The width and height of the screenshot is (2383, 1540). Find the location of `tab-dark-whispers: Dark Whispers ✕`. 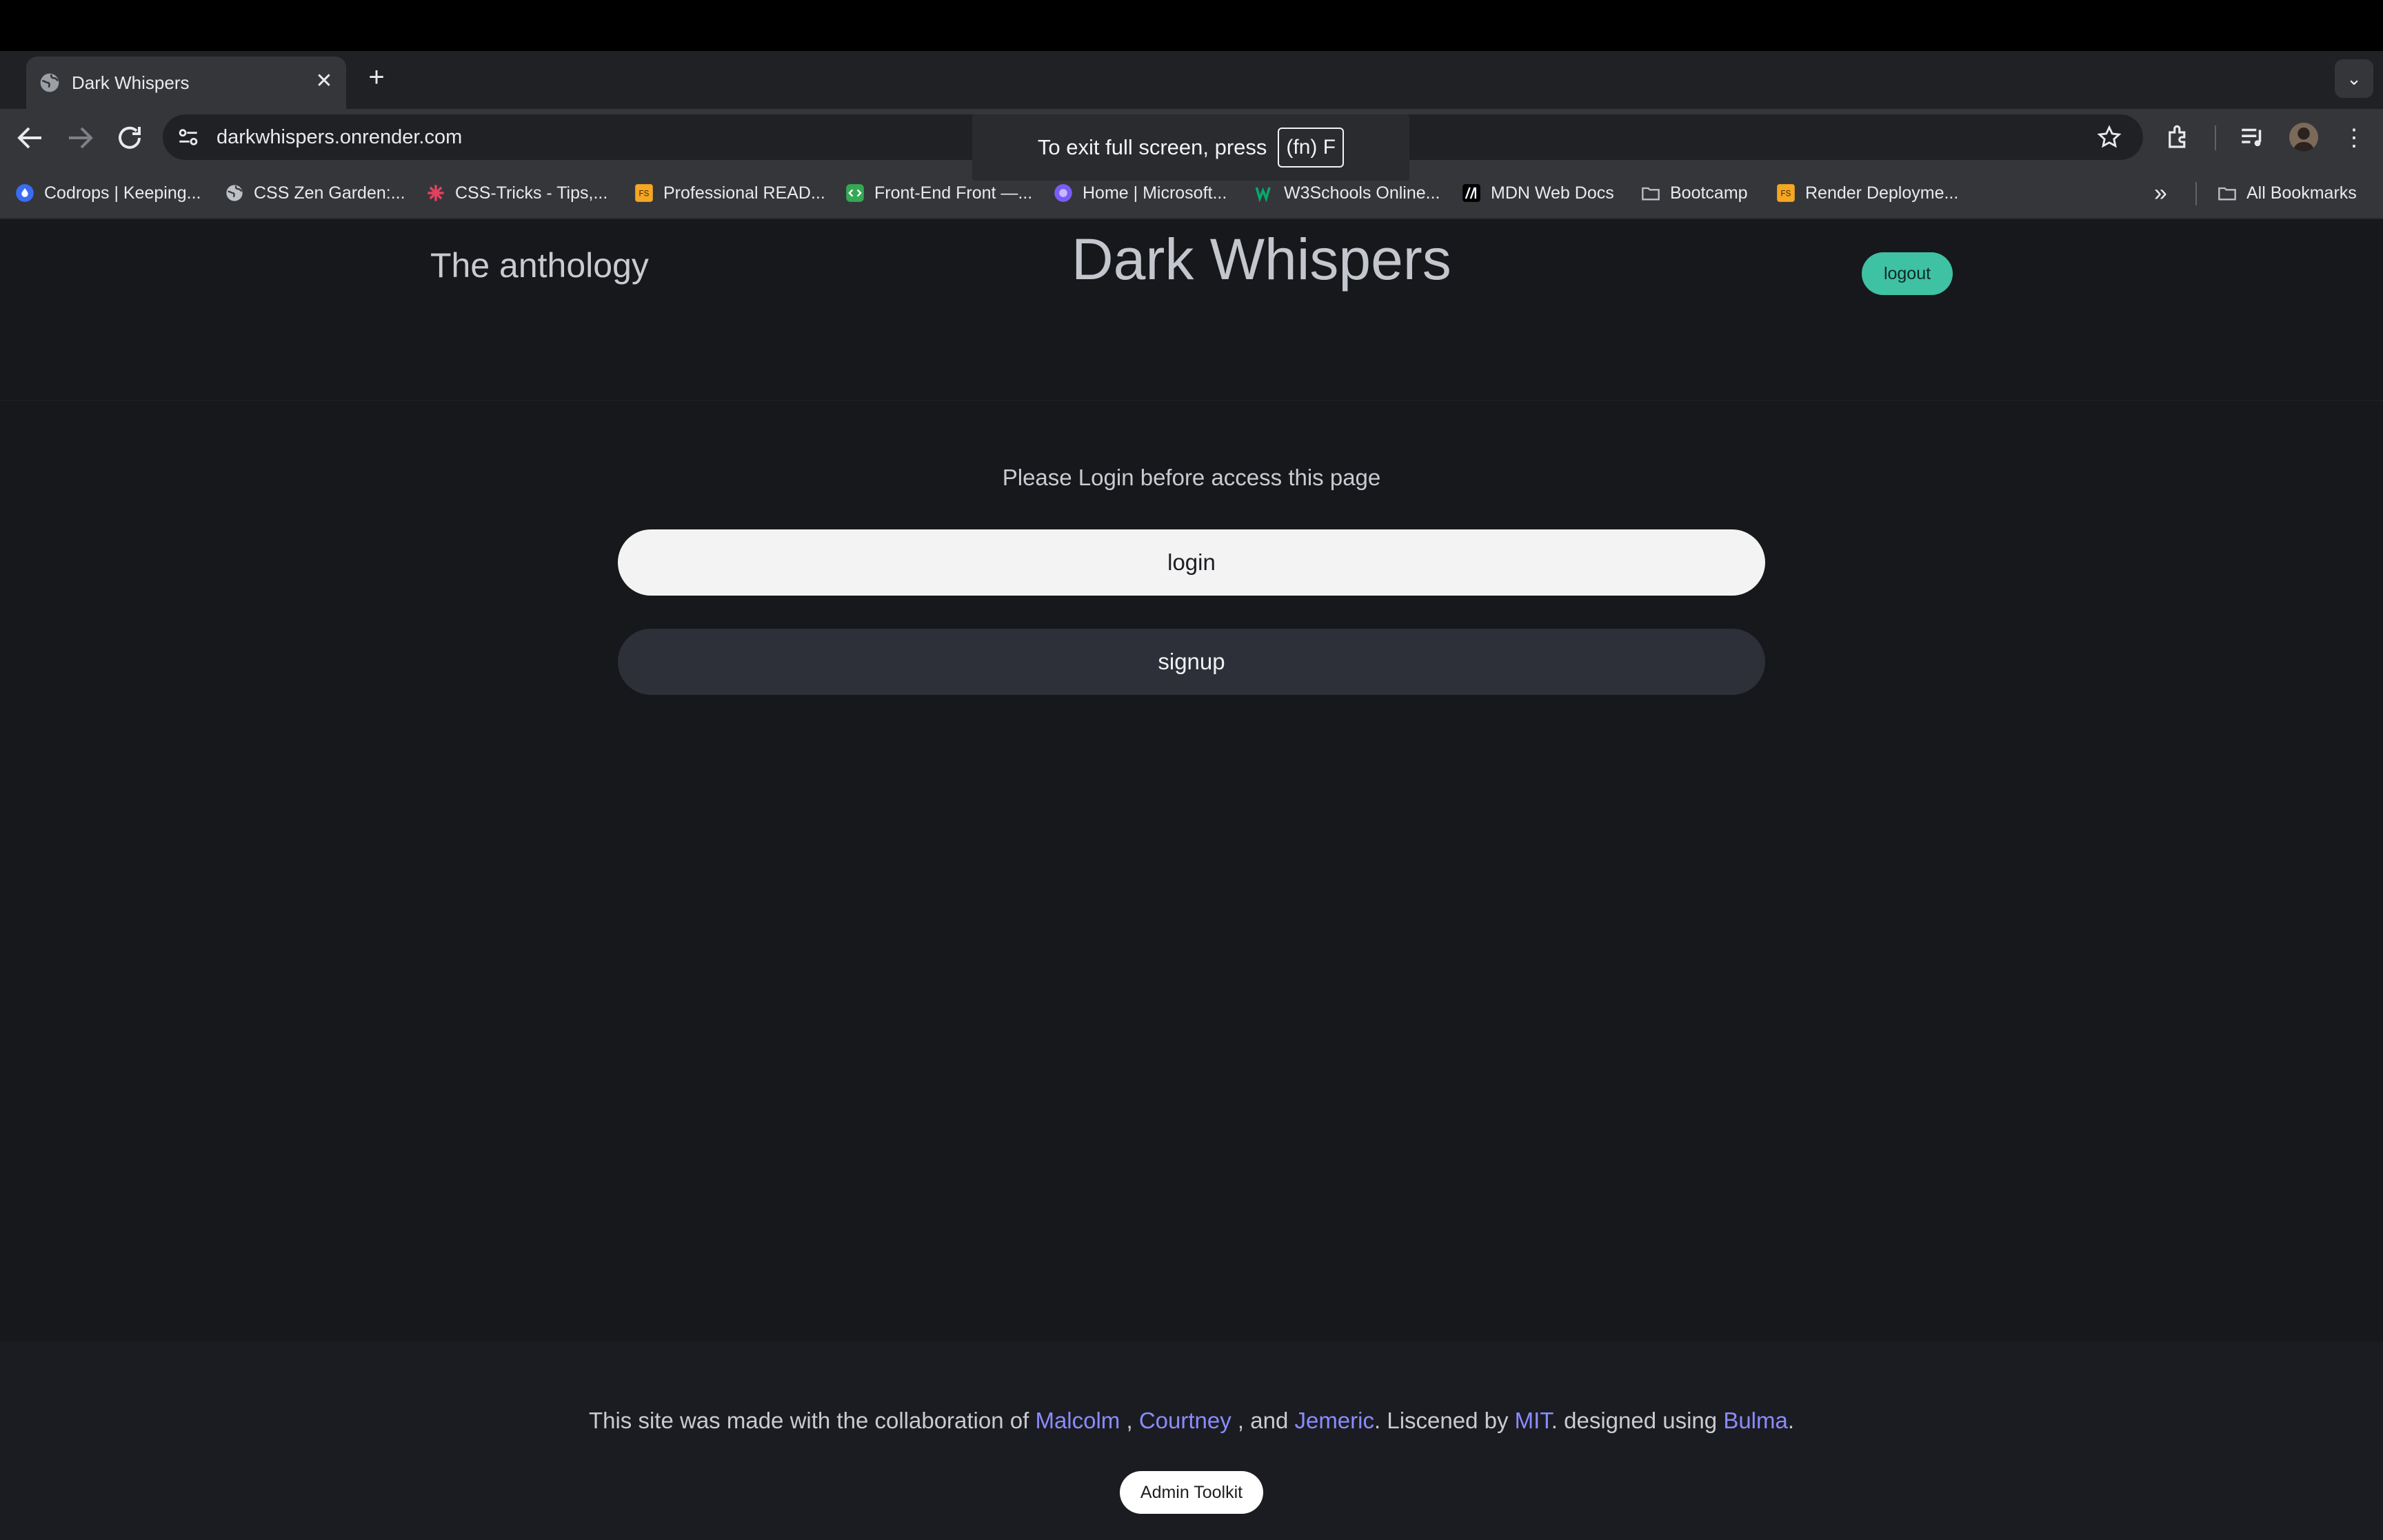

tab-dark-whispers: Dark Whispers ✕ is located at coordinates (186, 83).